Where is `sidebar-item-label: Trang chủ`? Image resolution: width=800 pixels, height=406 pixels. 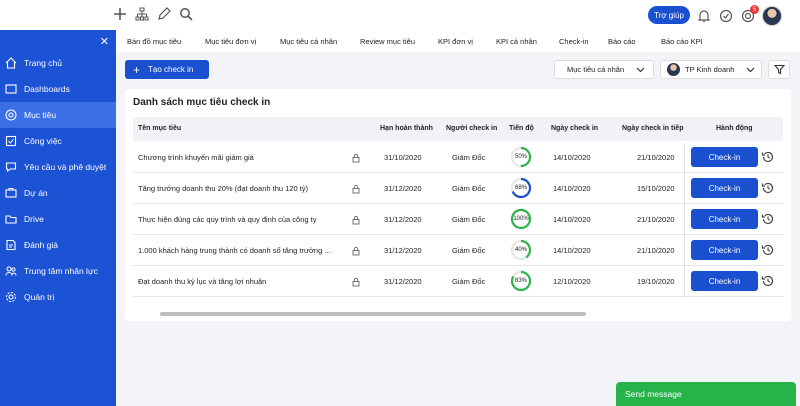 sidebar-item-label: Trang chủ is located at coordinates (43, 63).